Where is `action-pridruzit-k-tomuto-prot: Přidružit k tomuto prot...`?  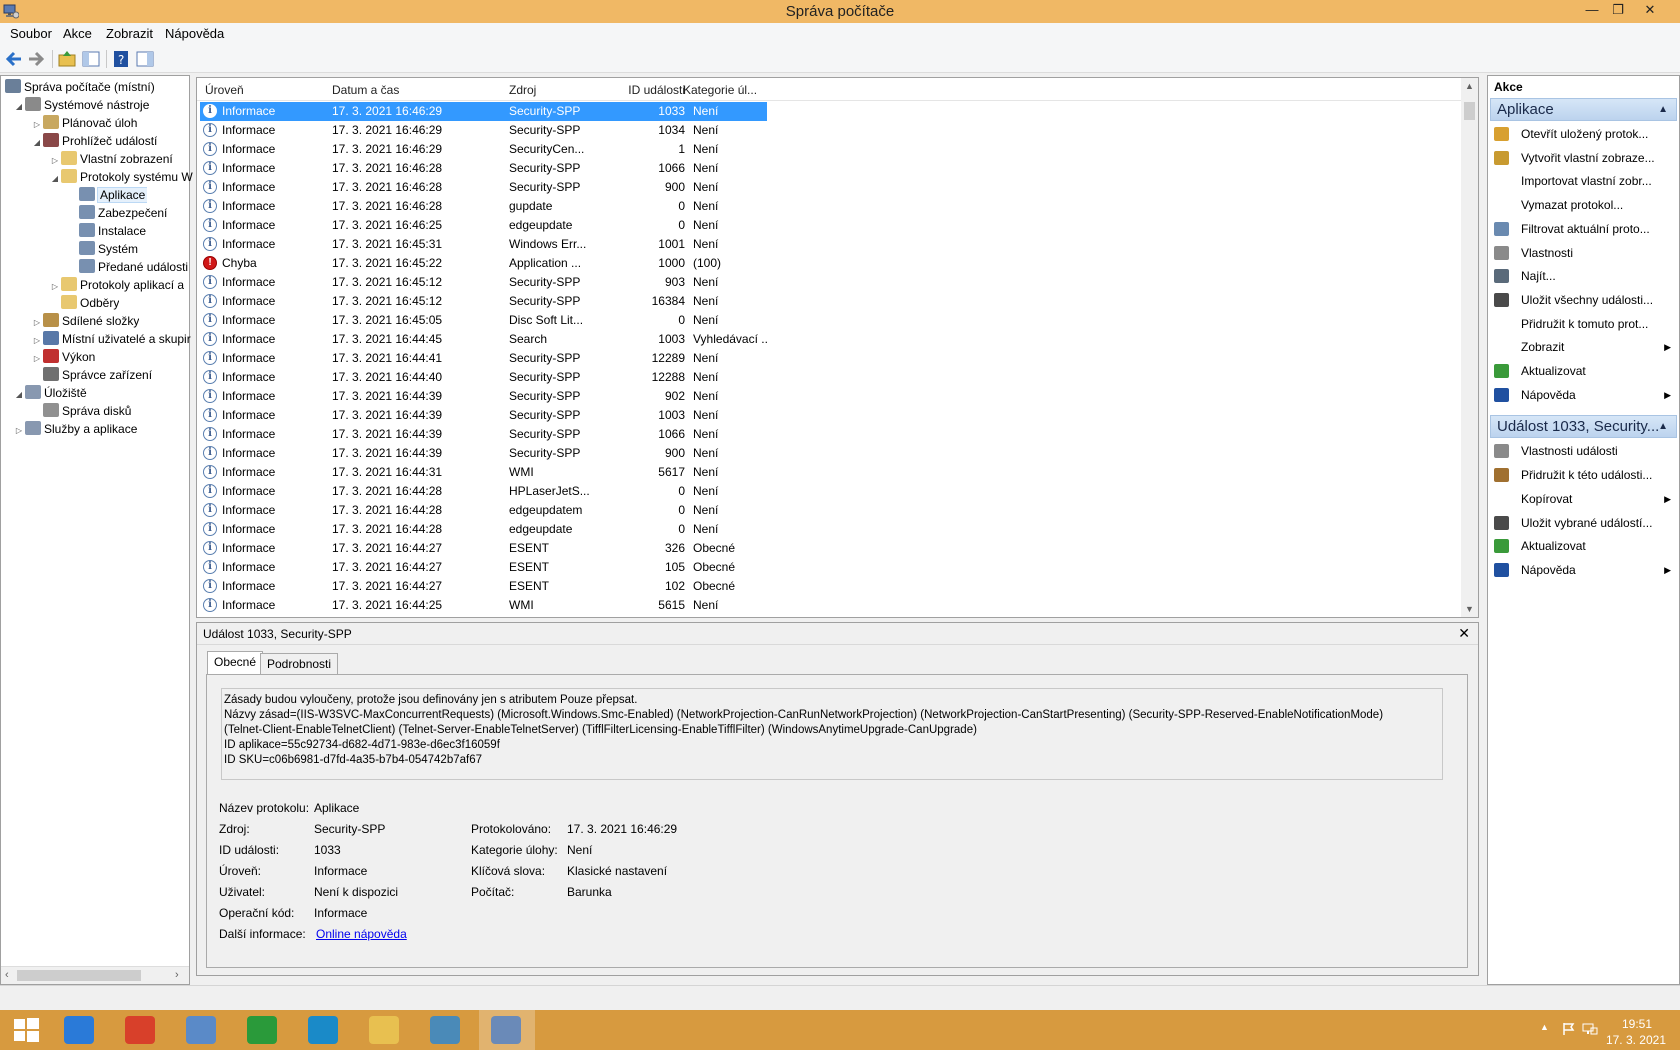
action-pridruzit-k-tomuto-prot: Přidružit k tomuto prot... is located at coordinates (1583, 324).